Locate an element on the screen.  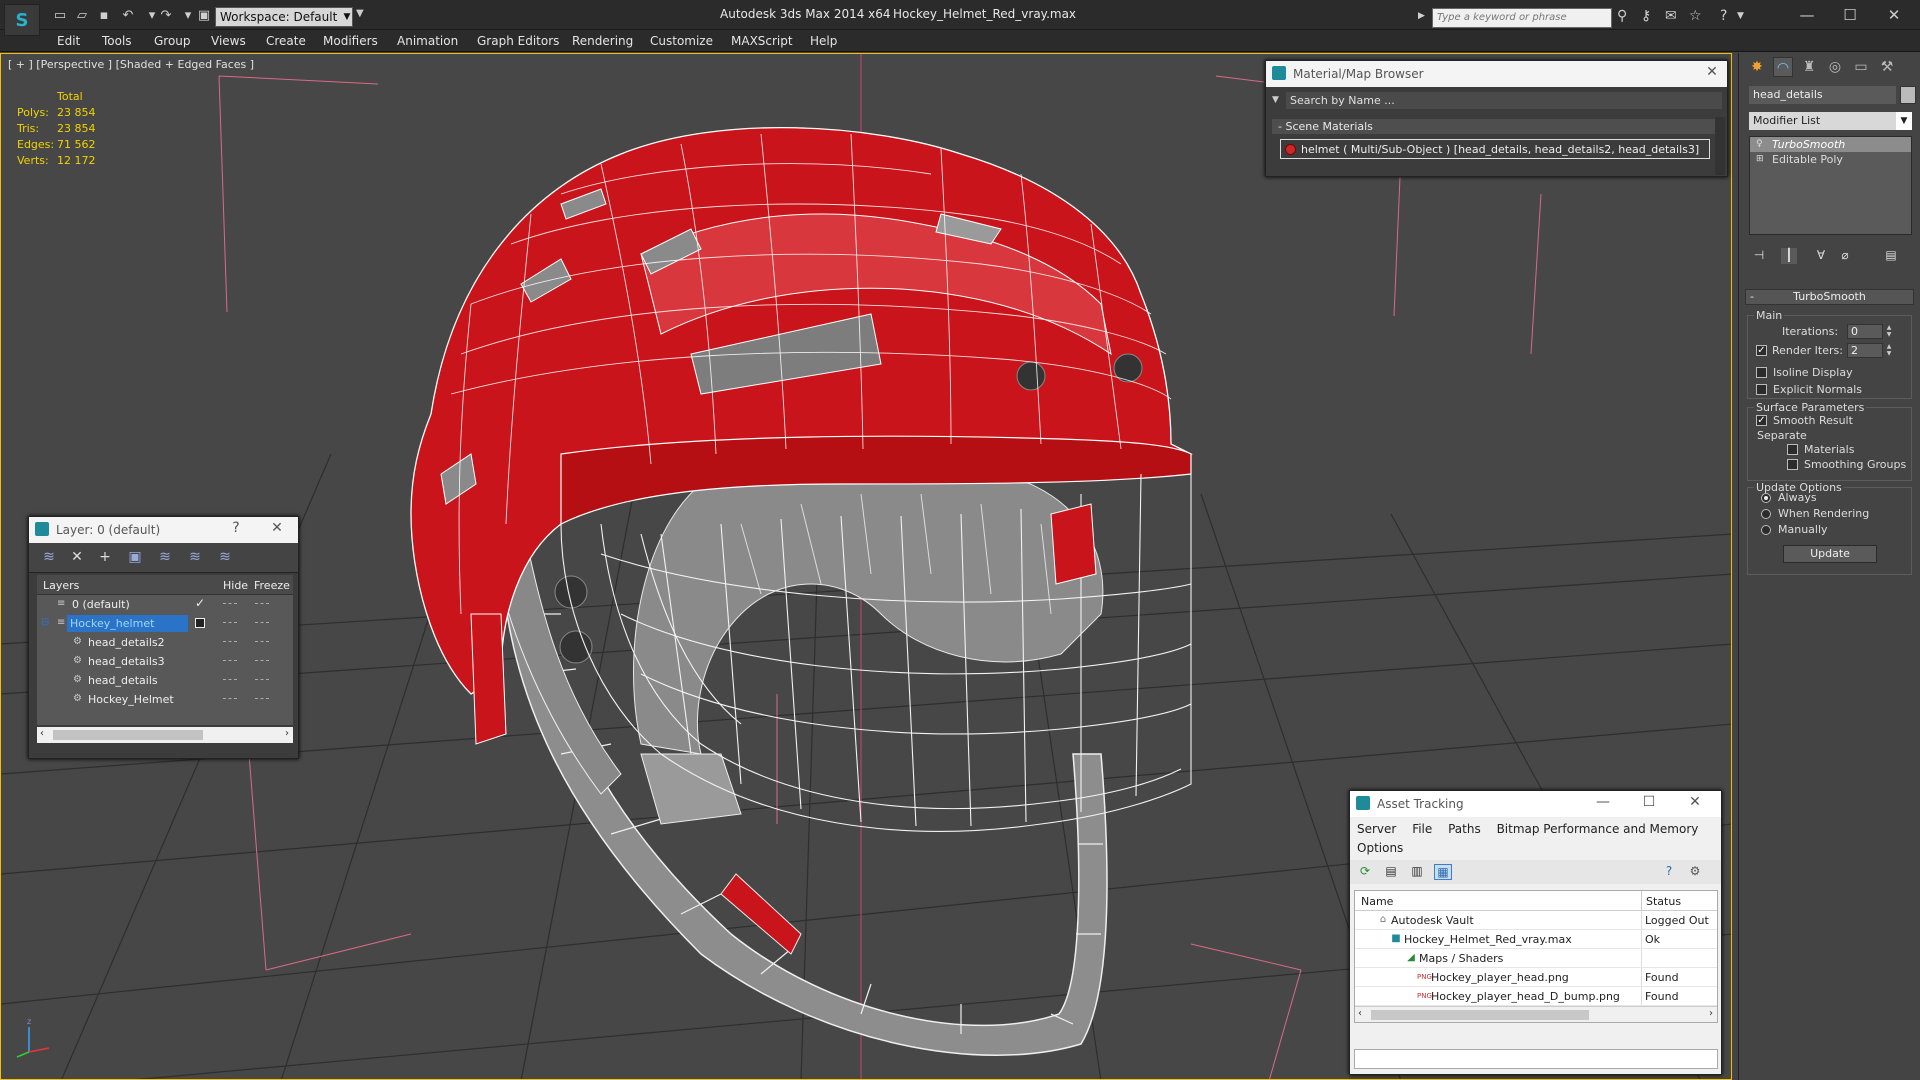
browser-options-arrow-icon: ▼ is located at coordinates (1275, 100).